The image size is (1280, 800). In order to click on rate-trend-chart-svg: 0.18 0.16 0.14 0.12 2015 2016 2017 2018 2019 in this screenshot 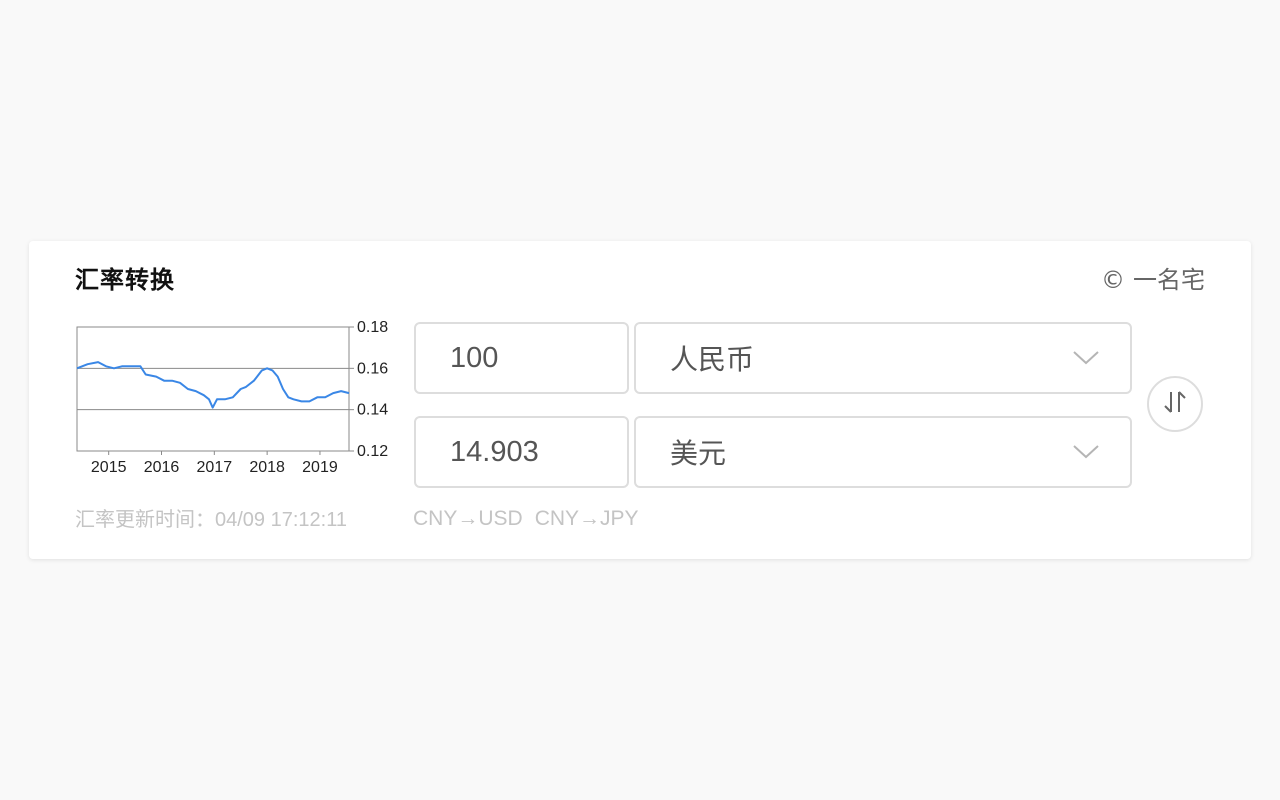, I will do `click(232, 398)`.